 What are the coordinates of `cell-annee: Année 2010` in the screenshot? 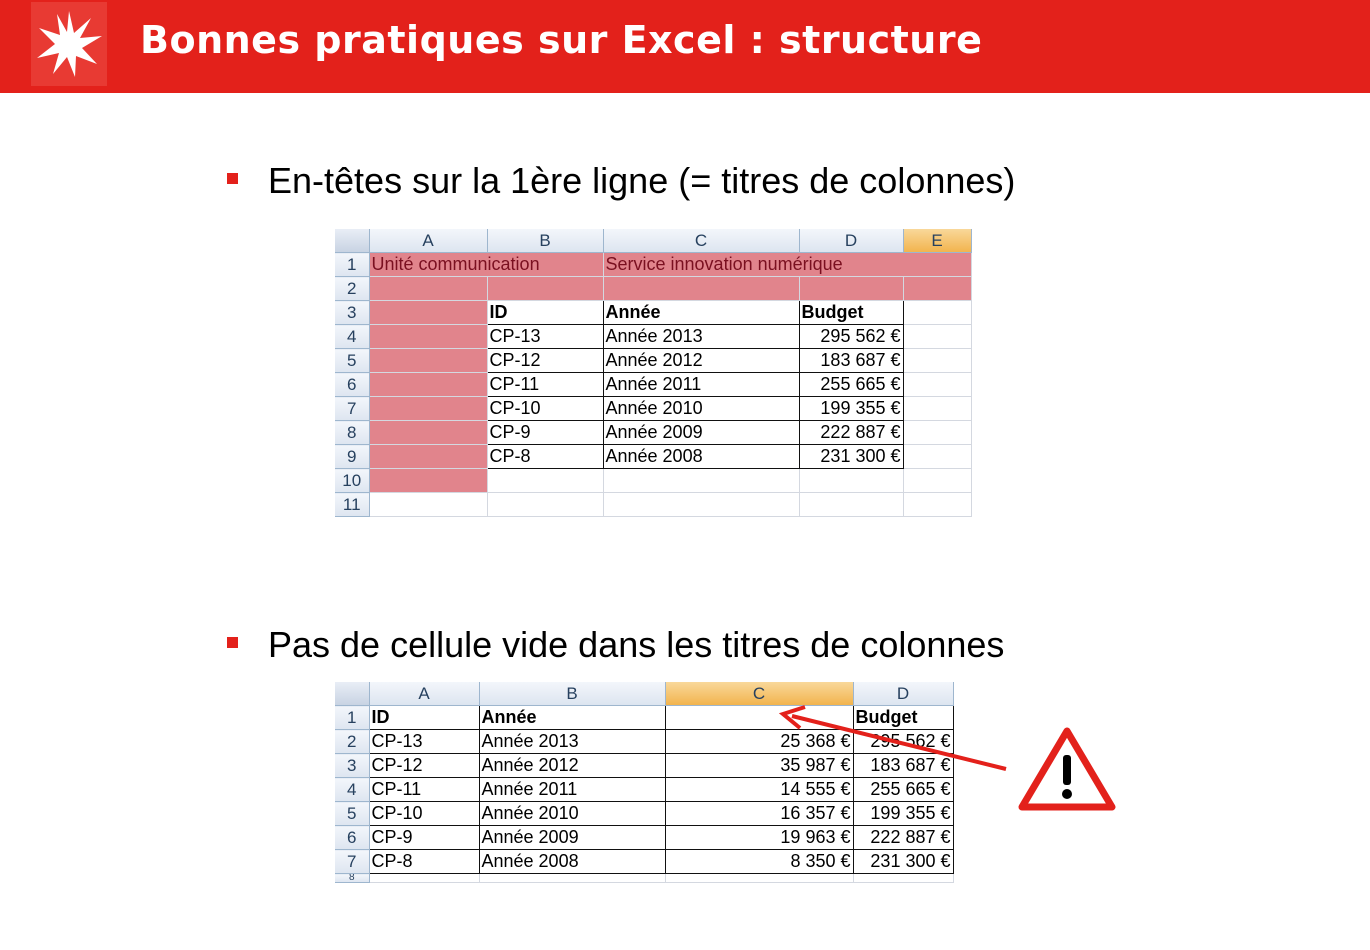 It's located at (572, 813).